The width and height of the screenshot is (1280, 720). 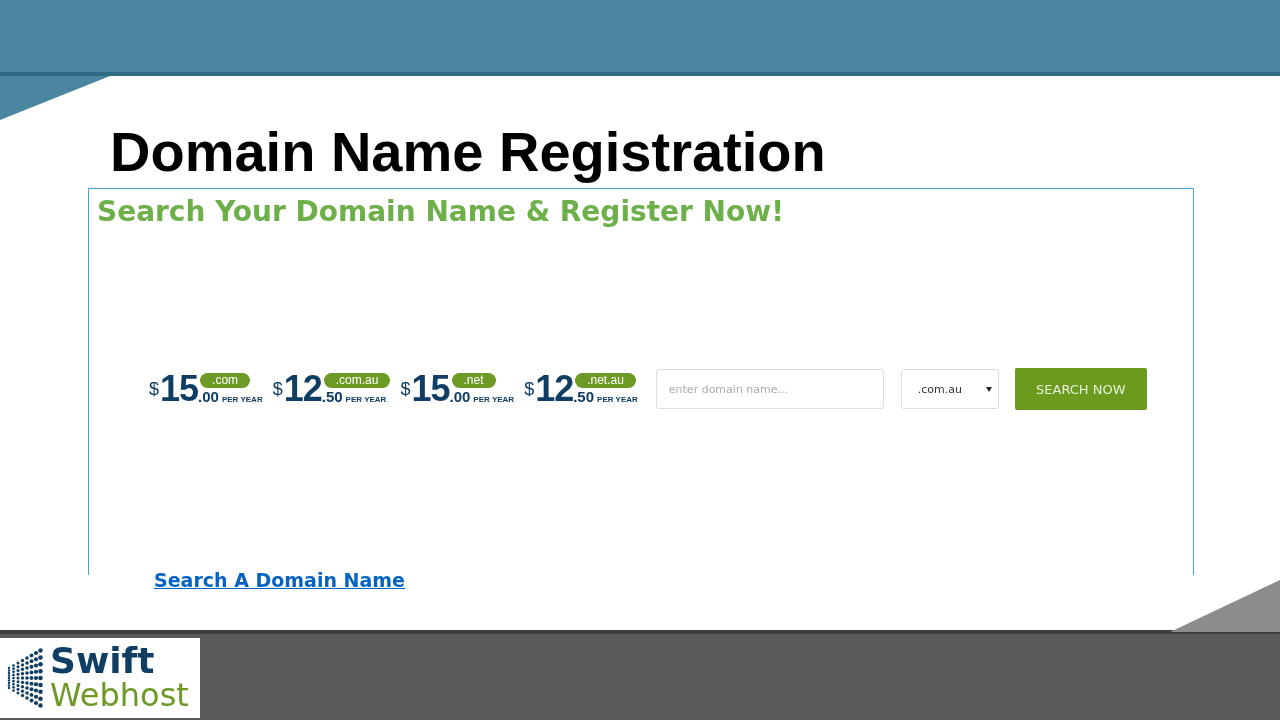 What do you see at coordinates (988, 389) in the screenshot?
I see `caret-icon` at bounding box center [988, 389].